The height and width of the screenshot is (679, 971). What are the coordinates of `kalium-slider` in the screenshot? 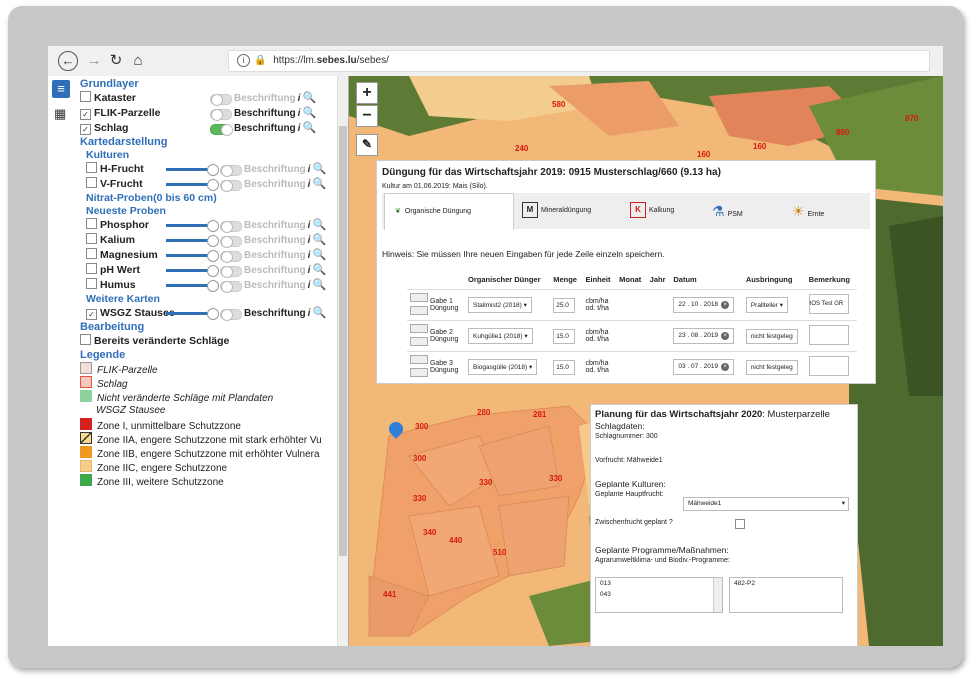 It's located at (192, 241).